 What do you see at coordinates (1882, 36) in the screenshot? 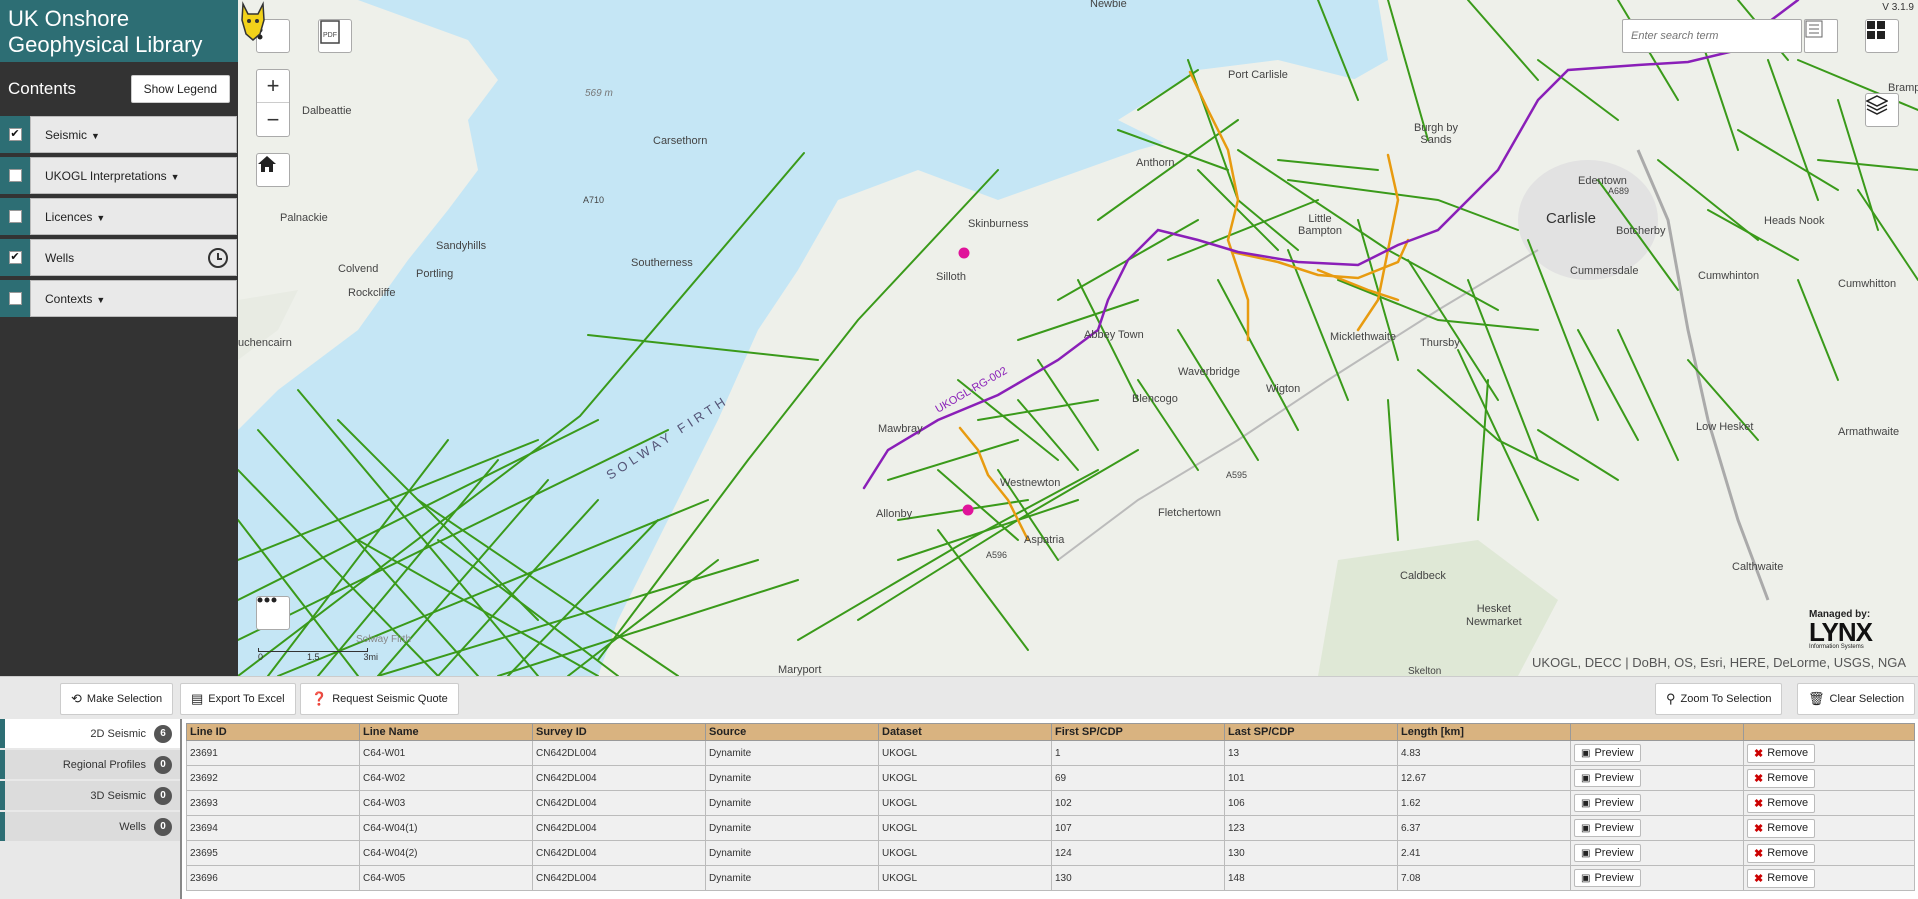
I see `basemap-gallery-button` at bounding box center [1882, 36].